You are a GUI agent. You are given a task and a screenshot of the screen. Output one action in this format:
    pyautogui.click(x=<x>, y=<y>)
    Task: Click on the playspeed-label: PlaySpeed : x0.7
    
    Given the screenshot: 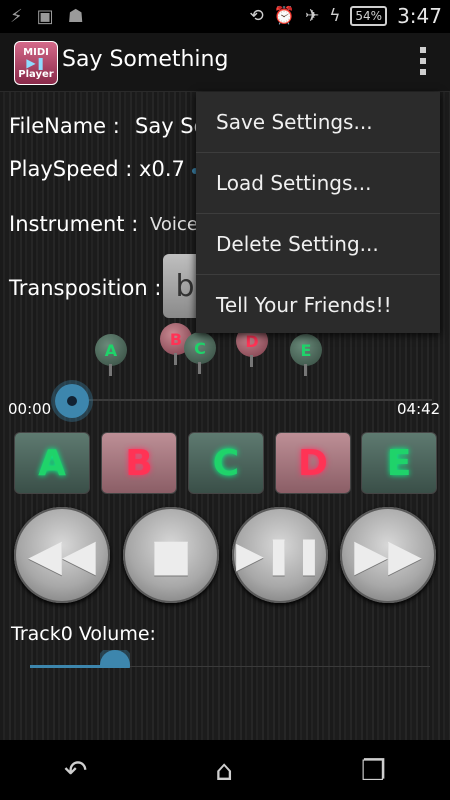 What is the action you would take?
    pyautogui.click(x=97, y=169)
    